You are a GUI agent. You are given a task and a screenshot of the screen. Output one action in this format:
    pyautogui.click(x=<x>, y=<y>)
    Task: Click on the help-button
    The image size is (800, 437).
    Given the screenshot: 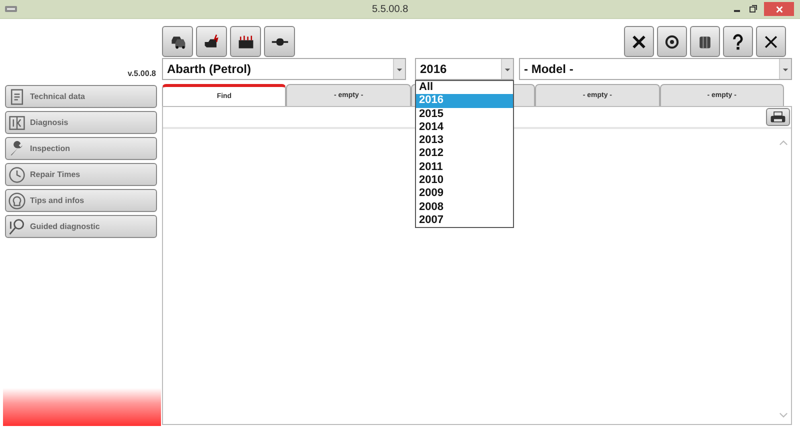 What is the action you would take?
    pyautogui.click(x=738, y=41)
    